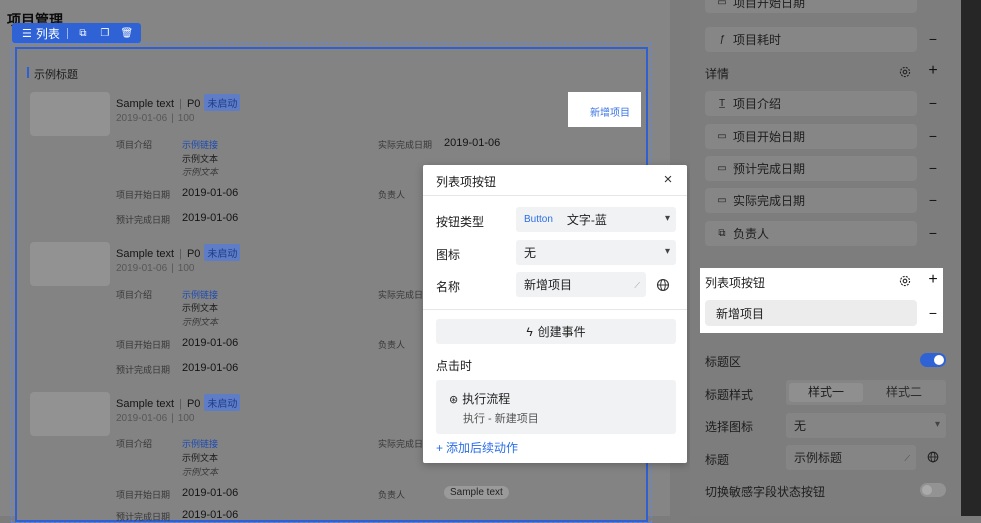 Image resolution: width=981 pixels, height=523 pixels. I want to click on field-item: ƒ 项目耗时, so click(811, 39).